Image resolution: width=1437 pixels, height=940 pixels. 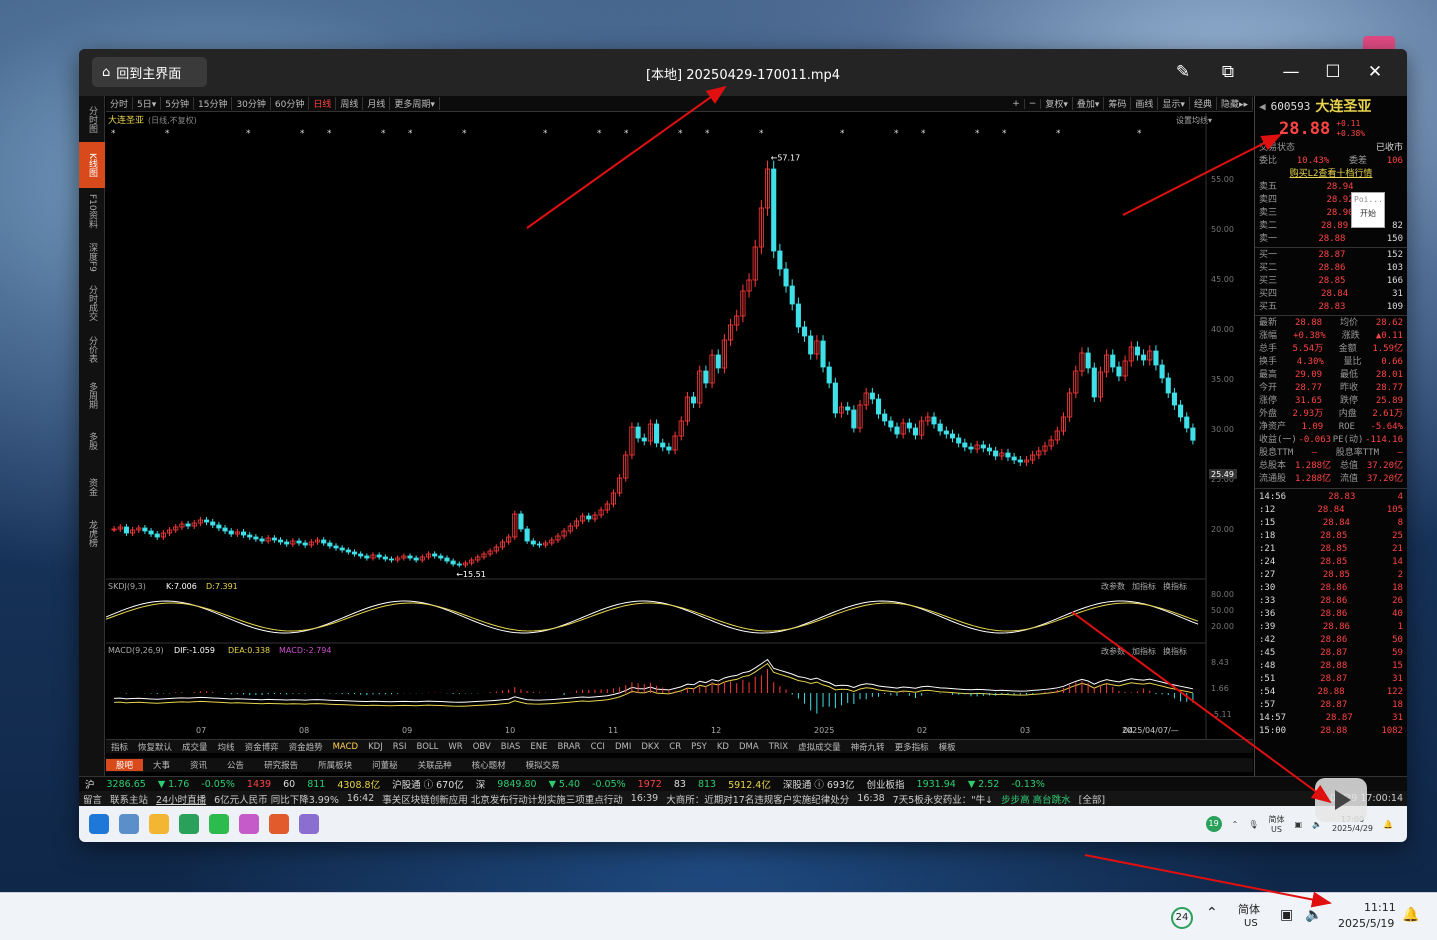 I want to click on bottom-tab: 资讯, so click(x=198, y=765).